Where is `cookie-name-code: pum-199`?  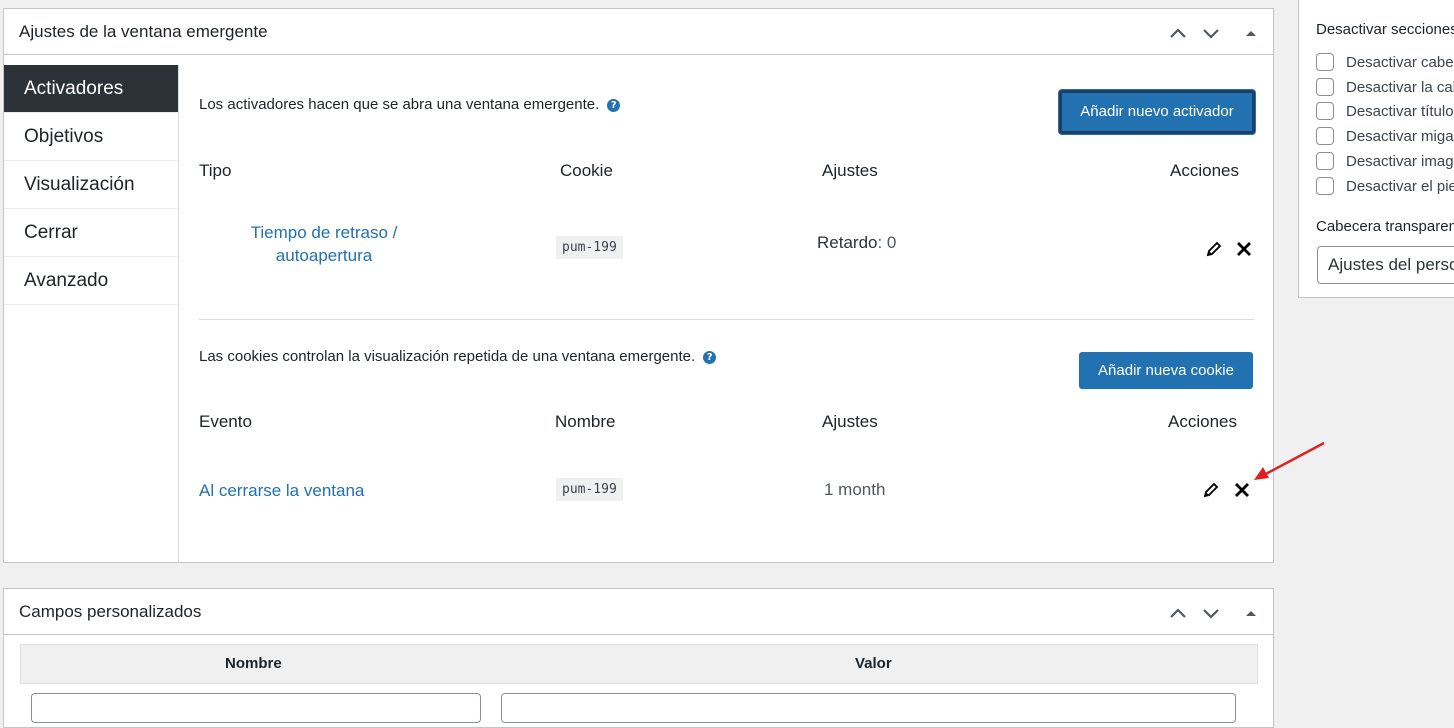
cookie-name-code: pum-199 is located at coordinates (589, 489).